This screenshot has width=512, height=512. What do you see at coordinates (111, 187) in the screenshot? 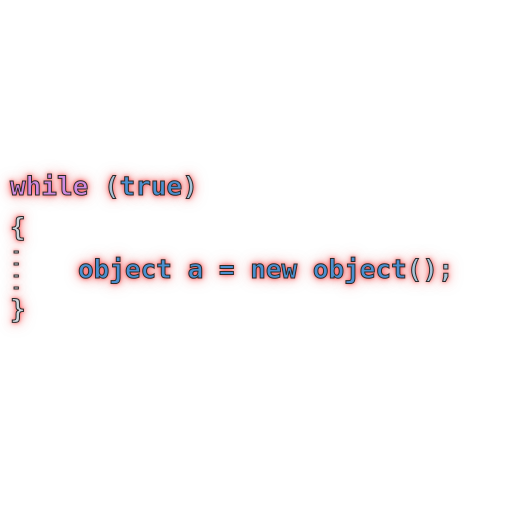
I see `open-paren: (` at bounding box center [111, 187].